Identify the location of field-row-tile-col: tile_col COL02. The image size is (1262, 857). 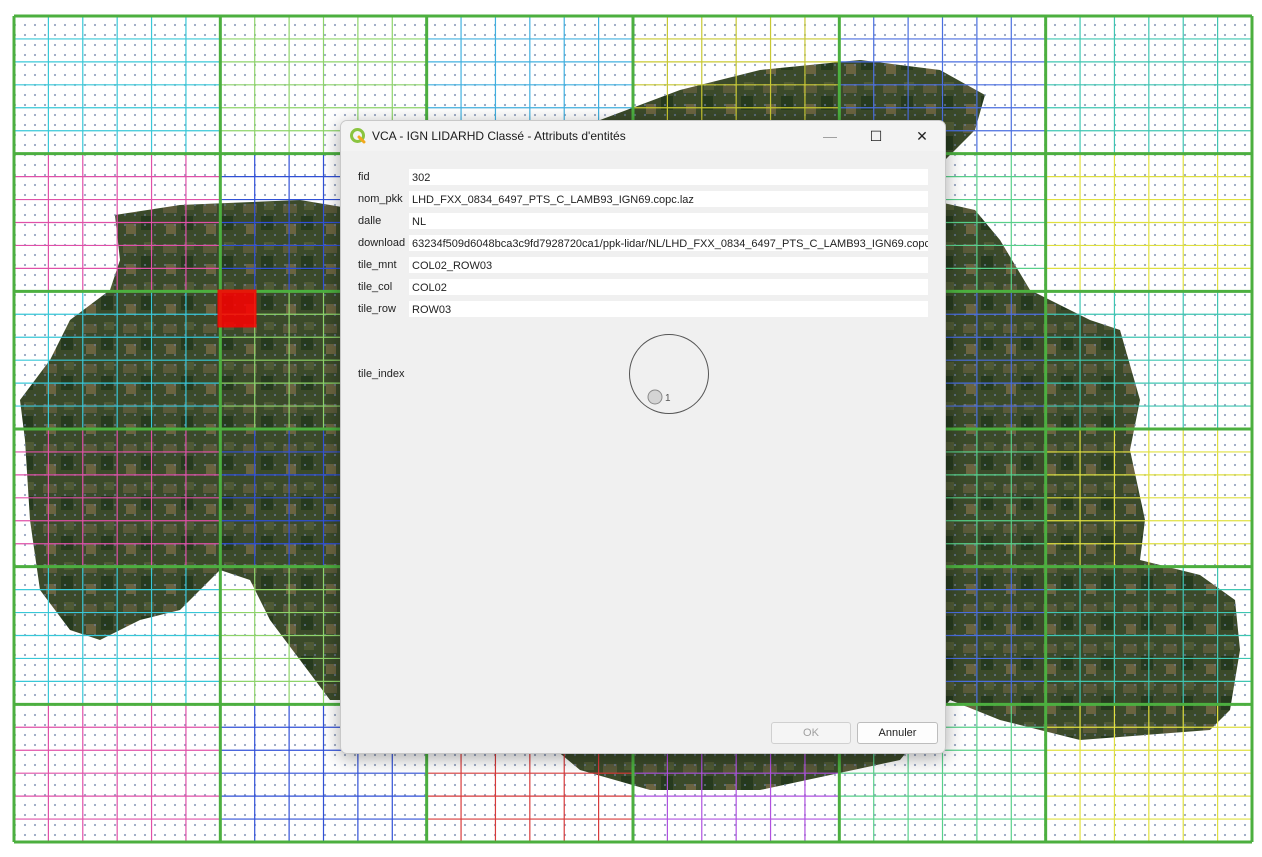
(643, 288).